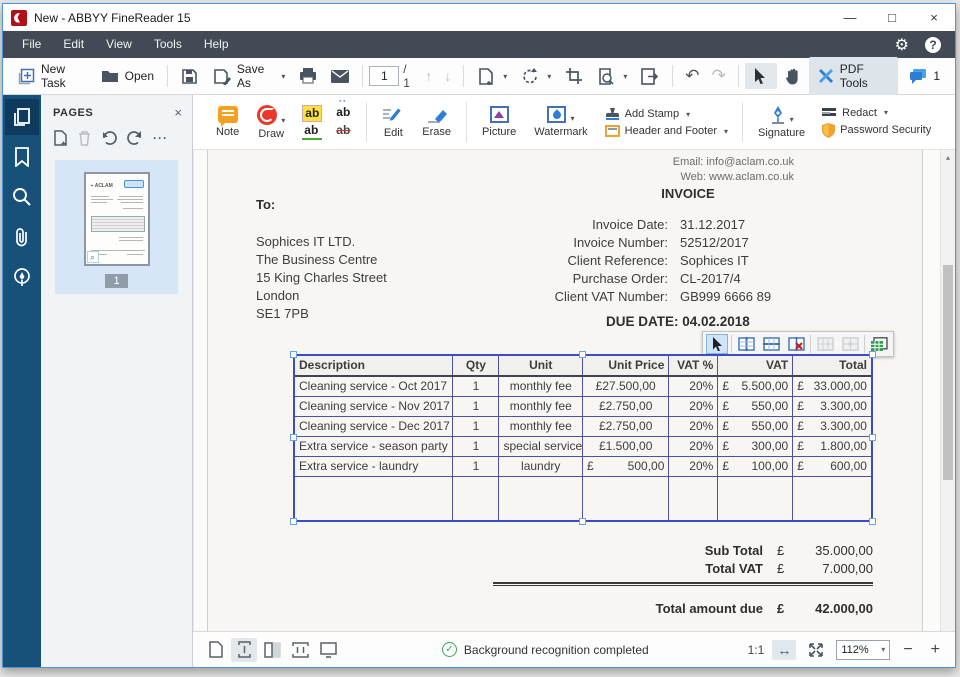 This screenshot has height=677, width=960. What do you see at coordinates (902, 45) in the screenshot?
I see `settings-gear-icon: ⚙` at bounding box center [902, 45].